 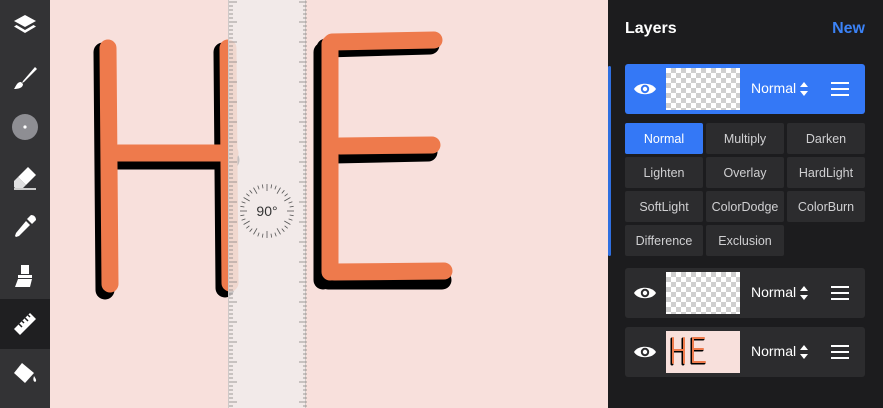 I want to click on brush-size-icon, so click(x=25, y=127).